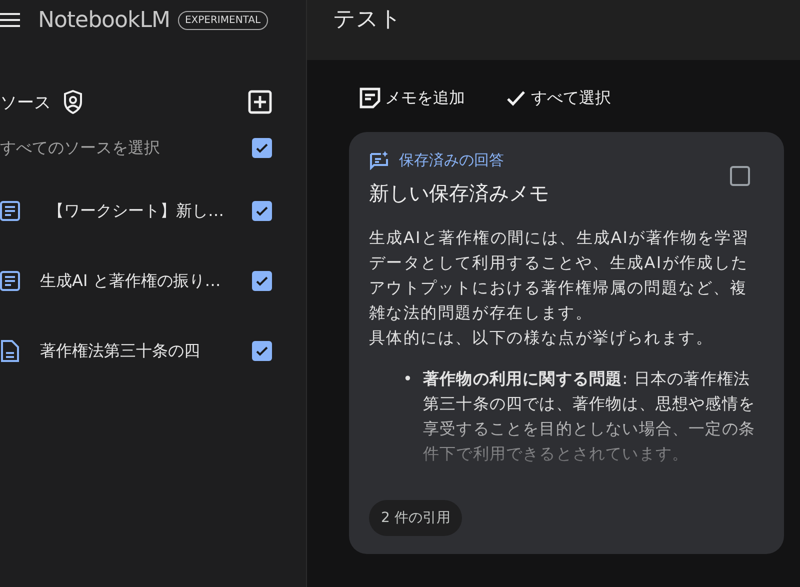 This screenshot has height=587, width=800. I want to click on citation-chip: 2 件の引用, so click(415, 518).